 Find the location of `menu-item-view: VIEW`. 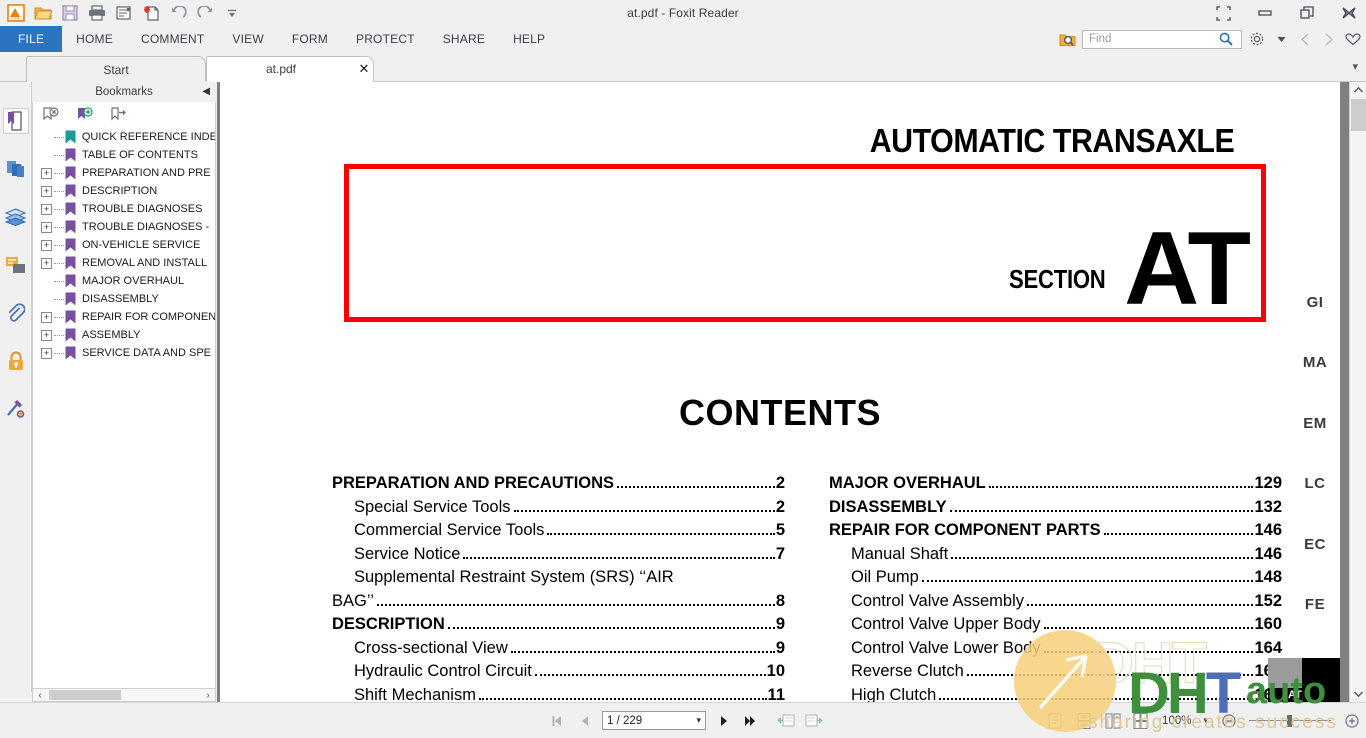

menu-item-view: VIEW is located at coordinates (247, 39).